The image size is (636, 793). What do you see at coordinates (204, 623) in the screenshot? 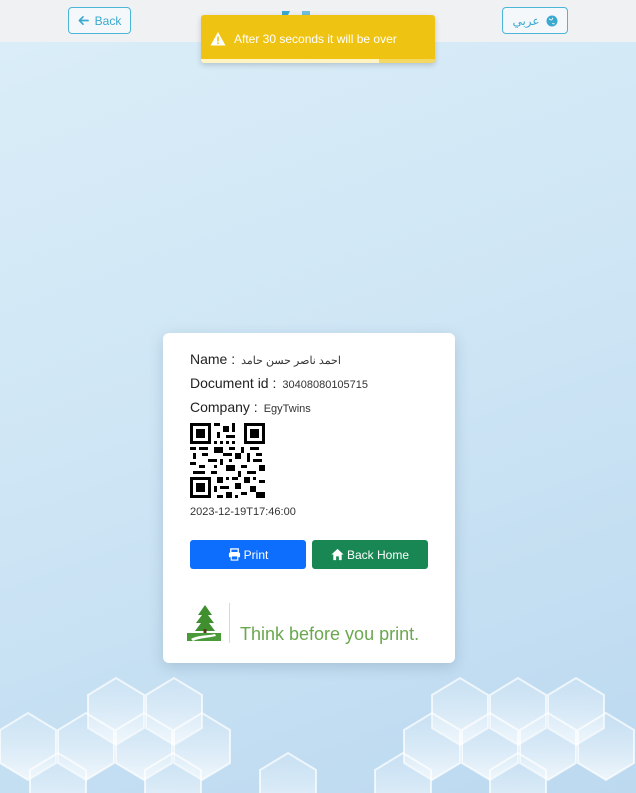
I see `tree-logo-icon` at bounding box center [204, 623].